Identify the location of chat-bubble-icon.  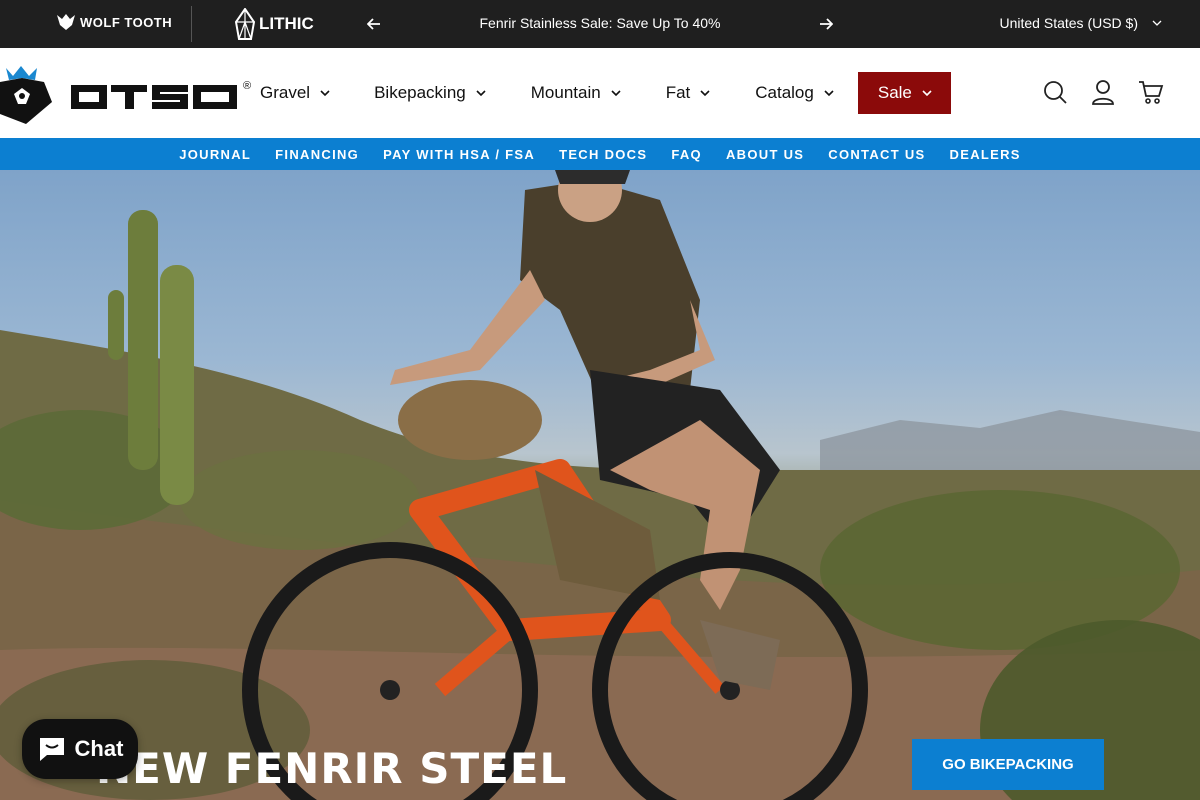
(51, 749).